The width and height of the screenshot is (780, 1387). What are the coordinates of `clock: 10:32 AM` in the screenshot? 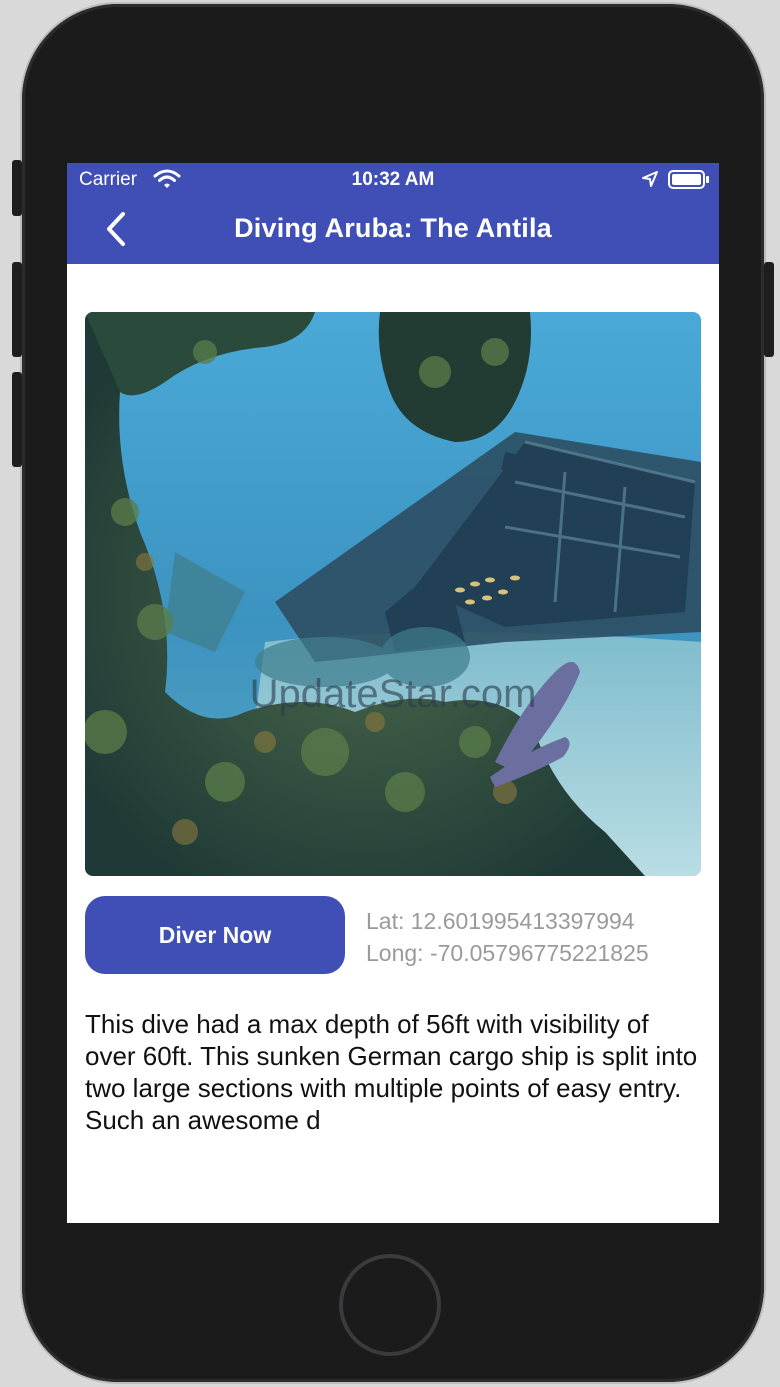 It's located at (393, 179).